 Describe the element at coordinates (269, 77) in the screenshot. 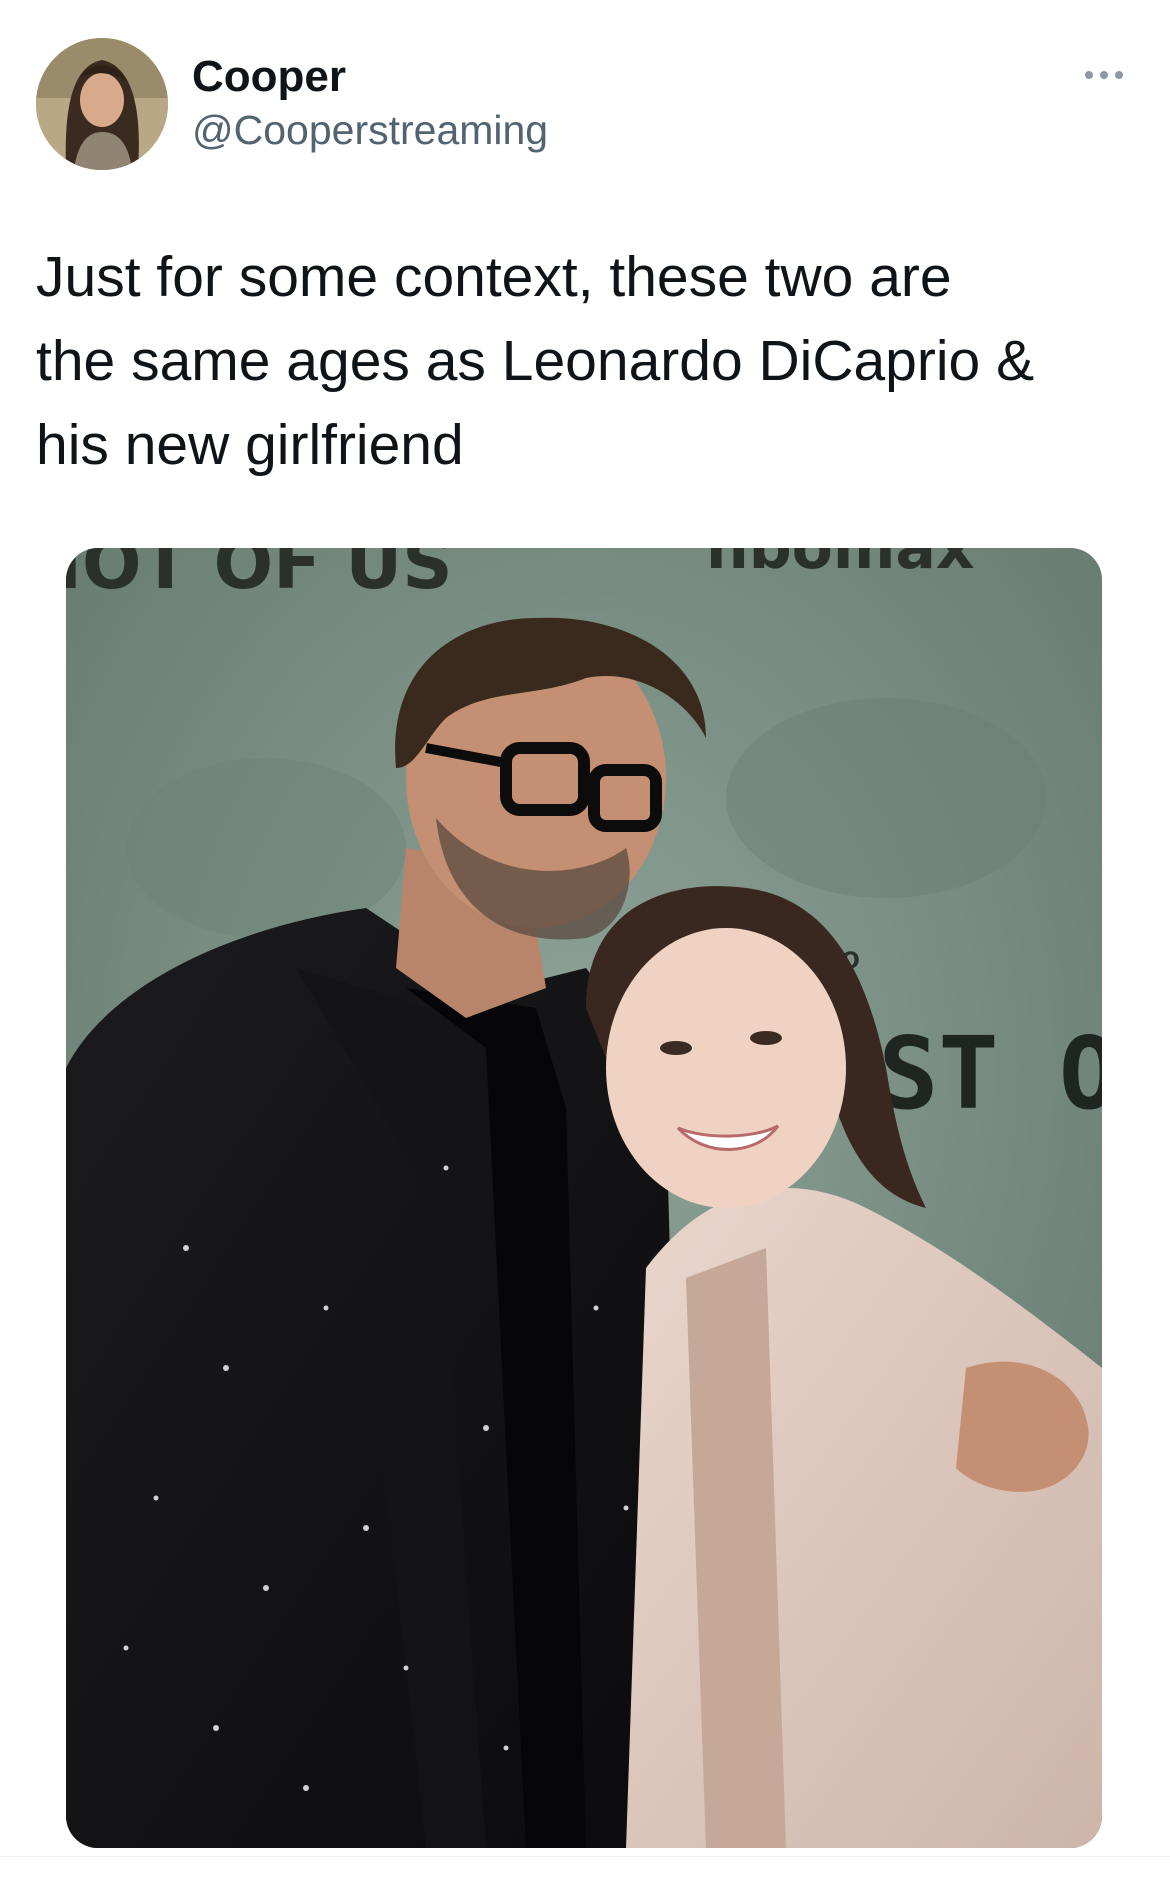

I see `author-display-name: Cooper` at that location.